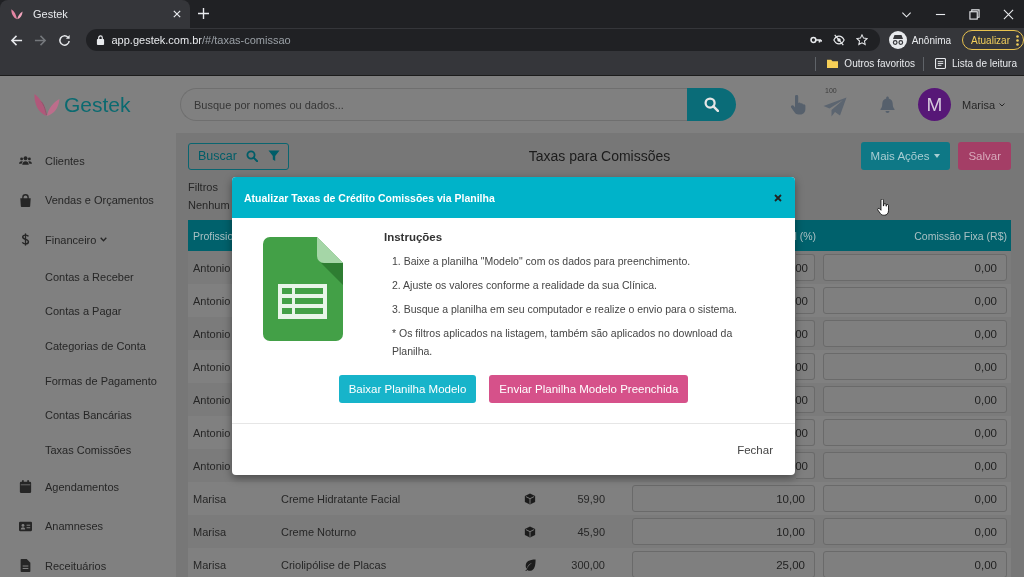  Describe the element at coordinates (905, 156) in the screenshot. I see `more-actions-button: Mais Ações` at that location.